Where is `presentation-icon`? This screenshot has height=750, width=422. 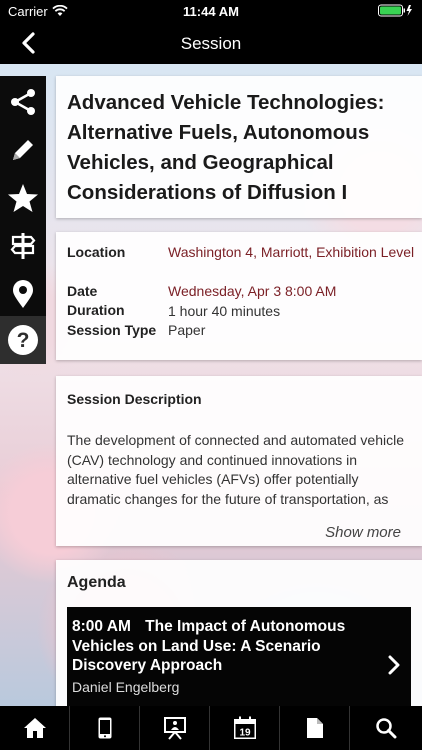
presentation-icon is located at coordinates (174, 728).